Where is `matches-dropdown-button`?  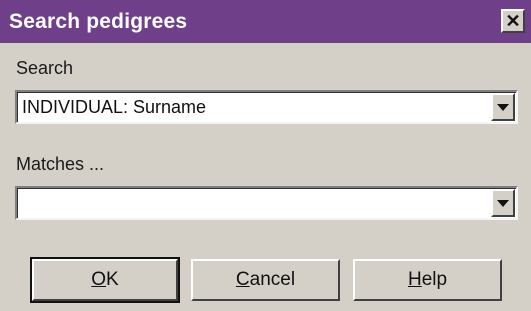
matches-dropdown-button is located at coordinates (503, 203).